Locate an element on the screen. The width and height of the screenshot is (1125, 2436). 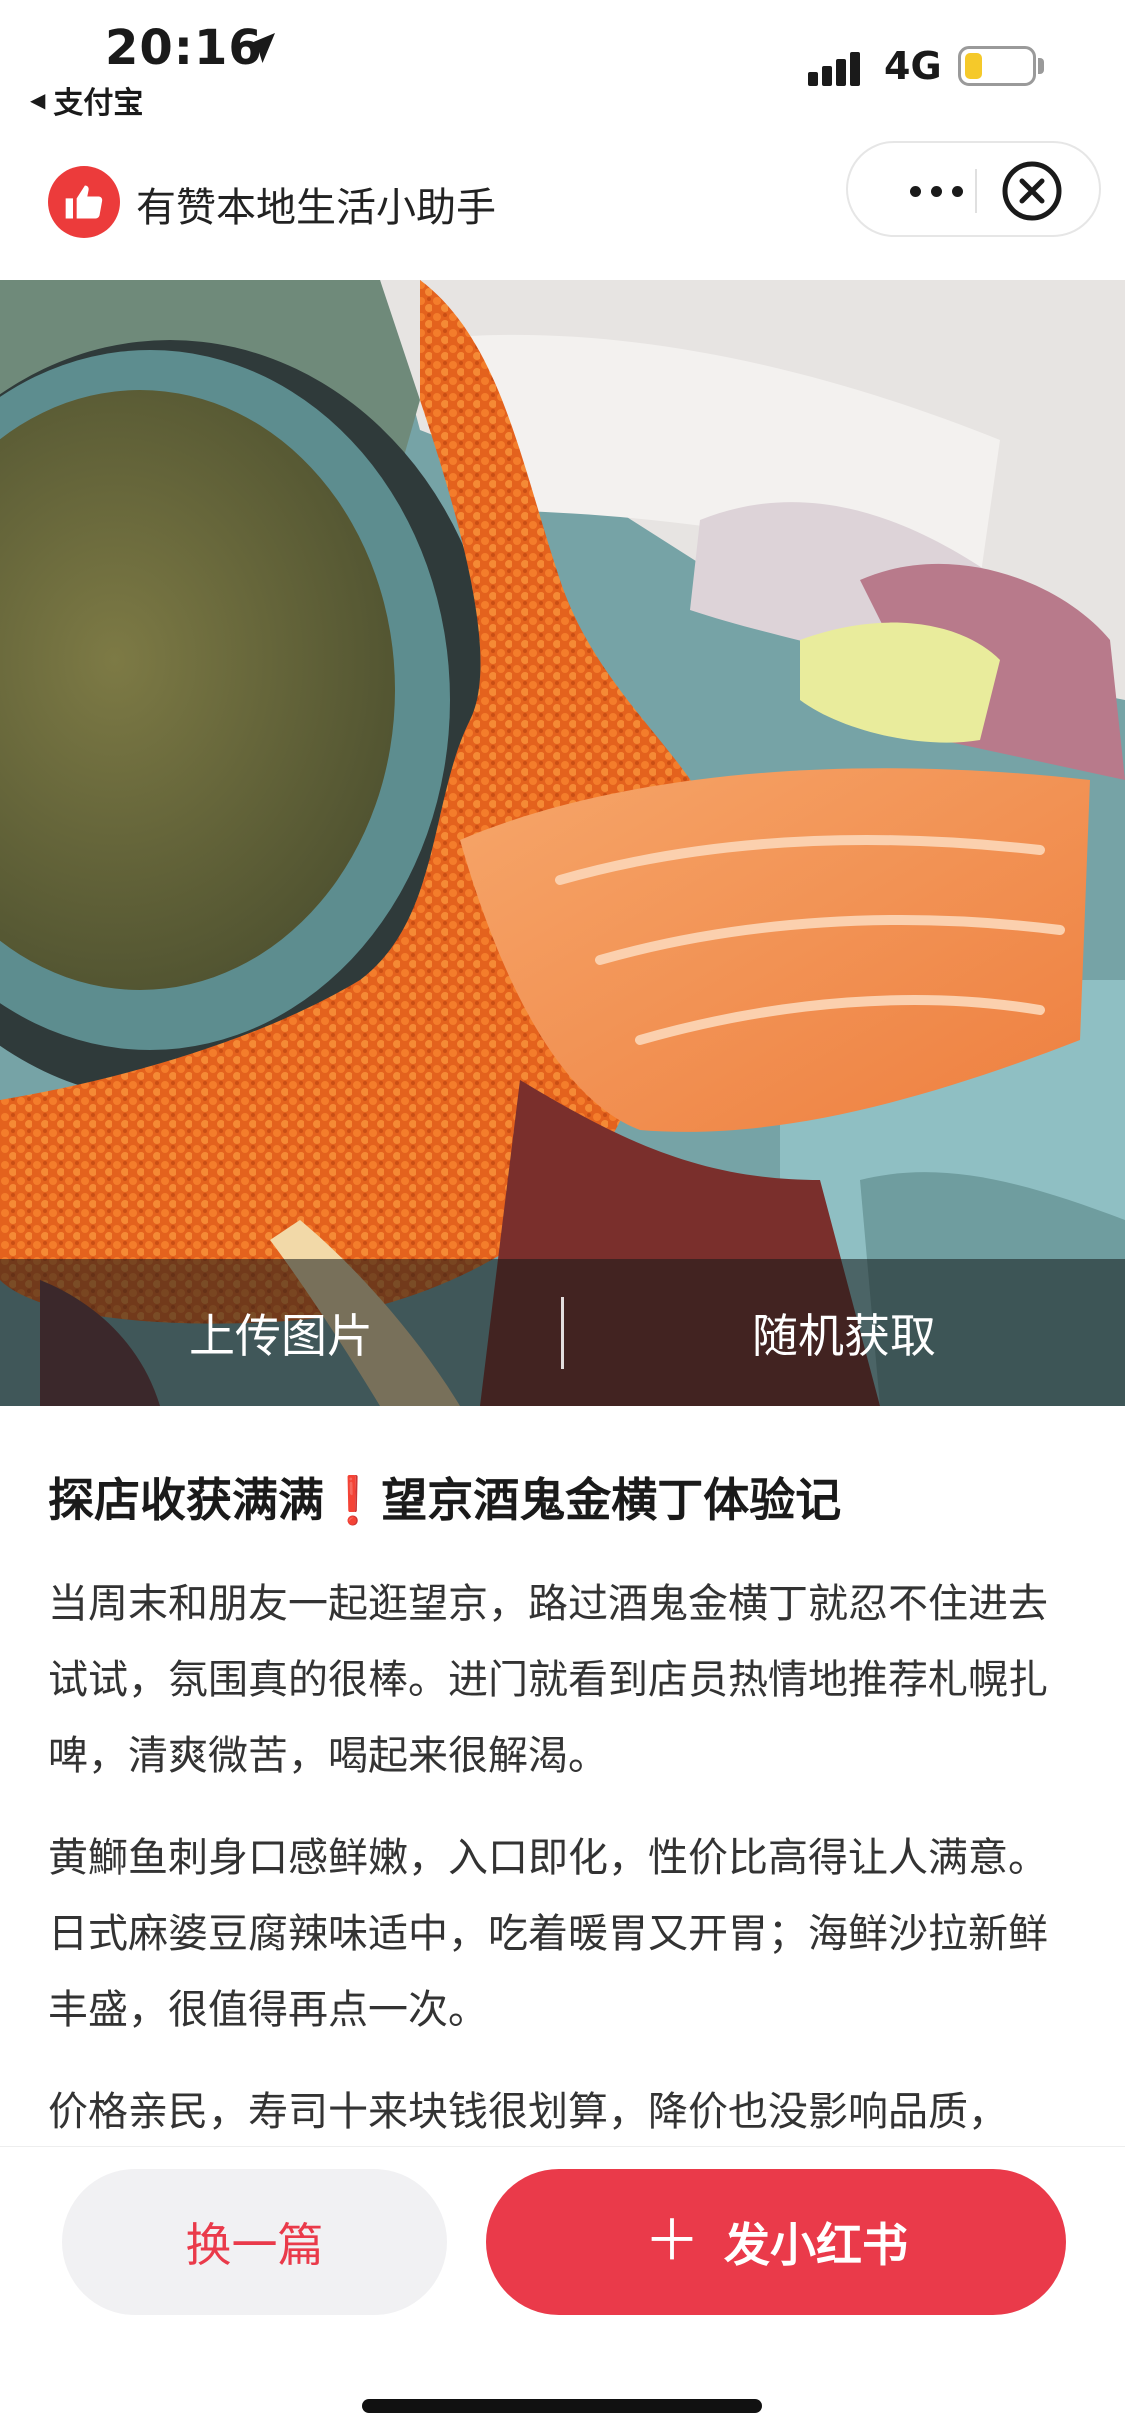
back-to-app-link: ◀ 支付宝 is located at coordinates (86, 100).